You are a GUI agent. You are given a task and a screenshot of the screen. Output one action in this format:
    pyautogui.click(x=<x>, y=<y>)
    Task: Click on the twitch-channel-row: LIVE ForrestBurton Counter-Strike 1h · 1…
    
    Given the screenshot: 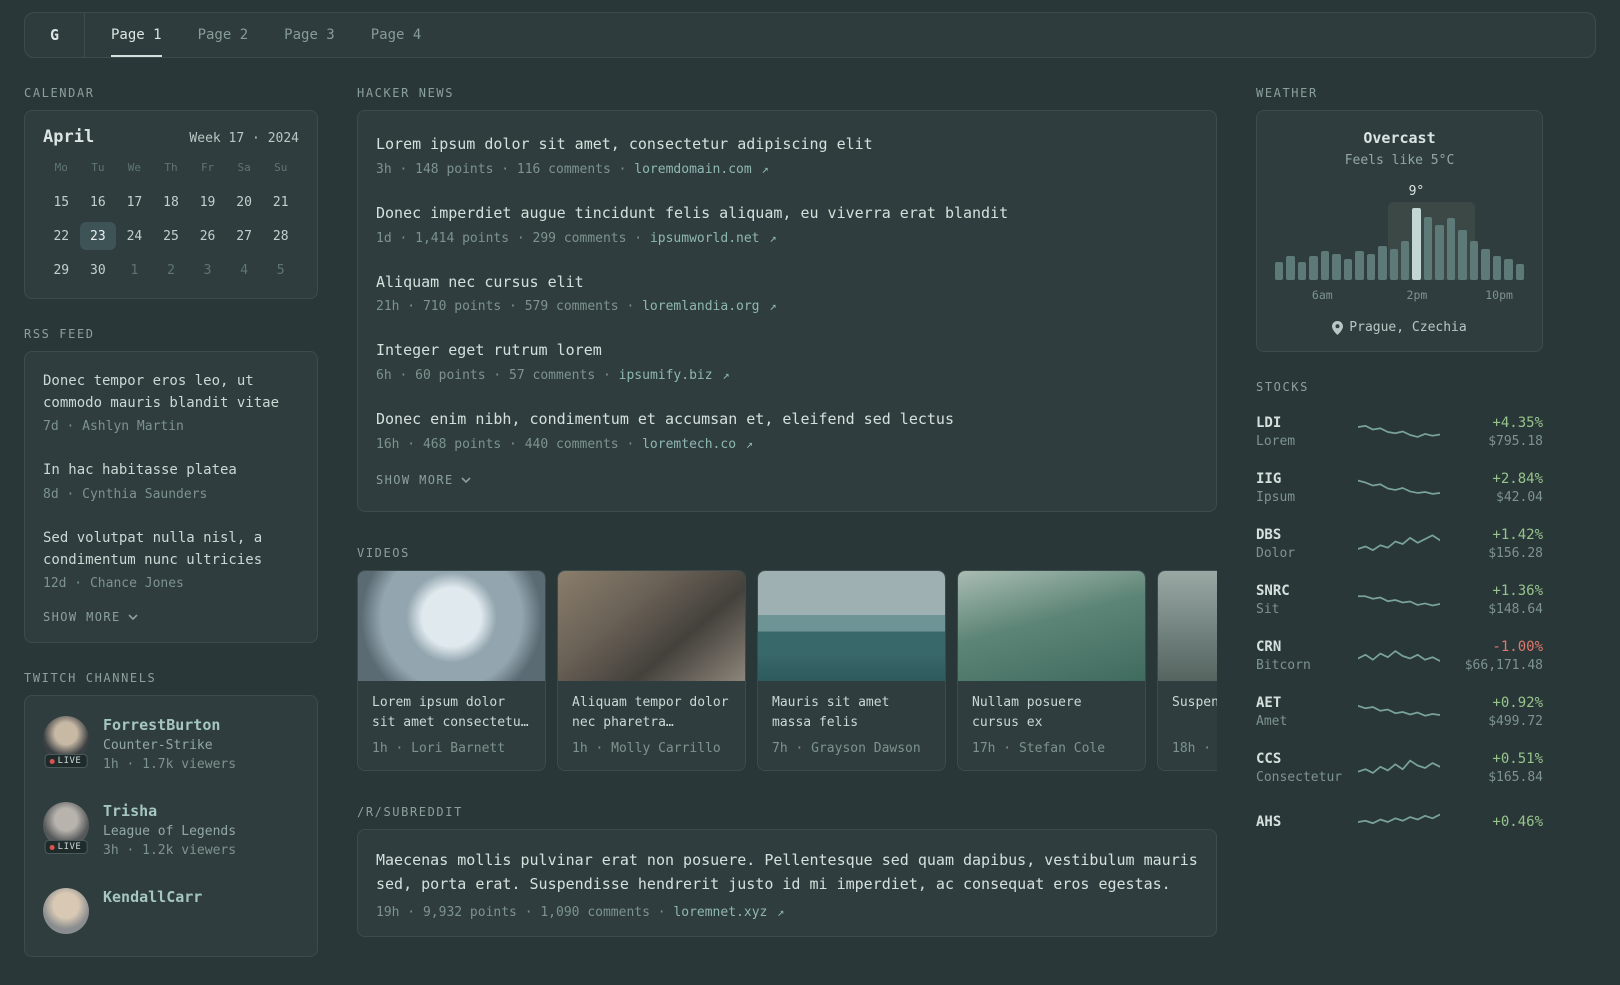 What is the action you would take?
    pyautogui.click(x=171, y=745)
    